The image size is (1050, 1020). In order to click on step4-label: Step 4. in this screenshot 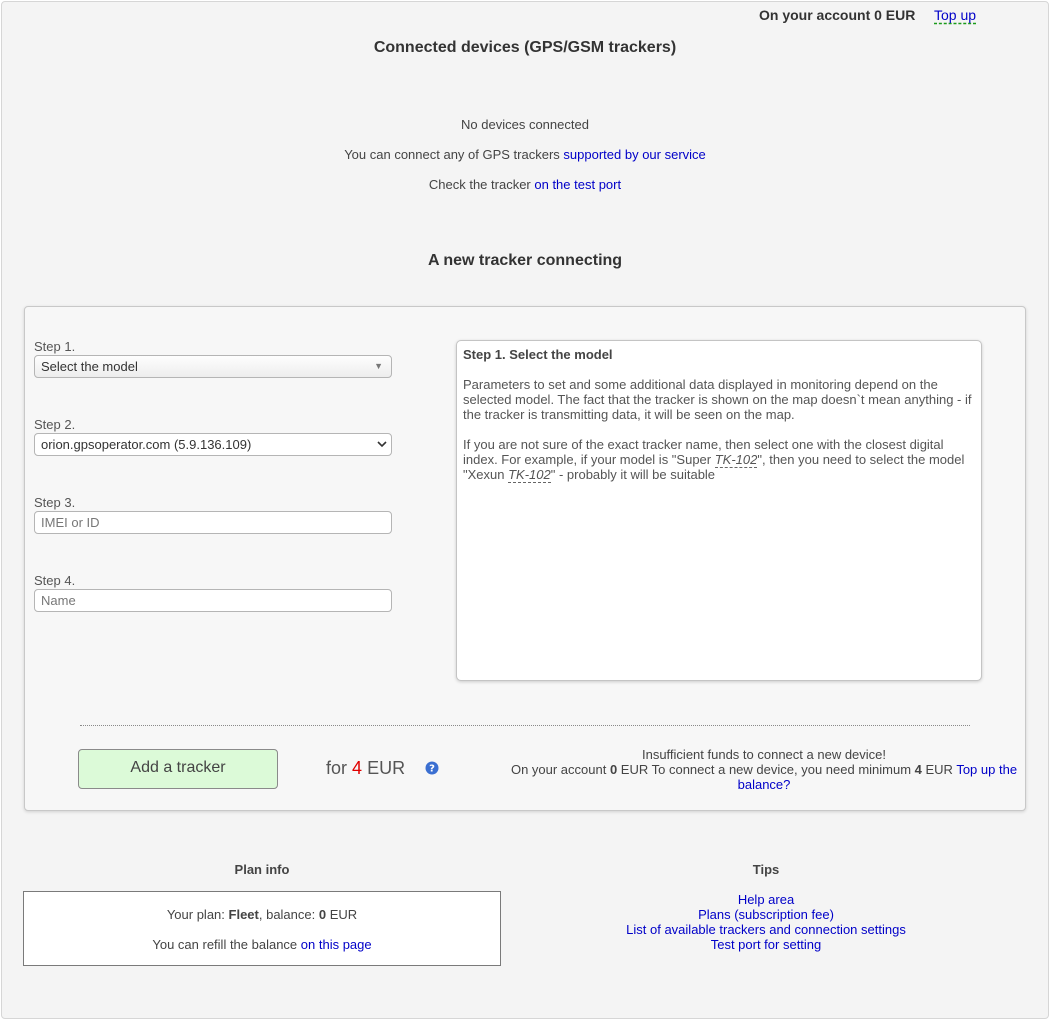, I will do `click(55, 580)`.